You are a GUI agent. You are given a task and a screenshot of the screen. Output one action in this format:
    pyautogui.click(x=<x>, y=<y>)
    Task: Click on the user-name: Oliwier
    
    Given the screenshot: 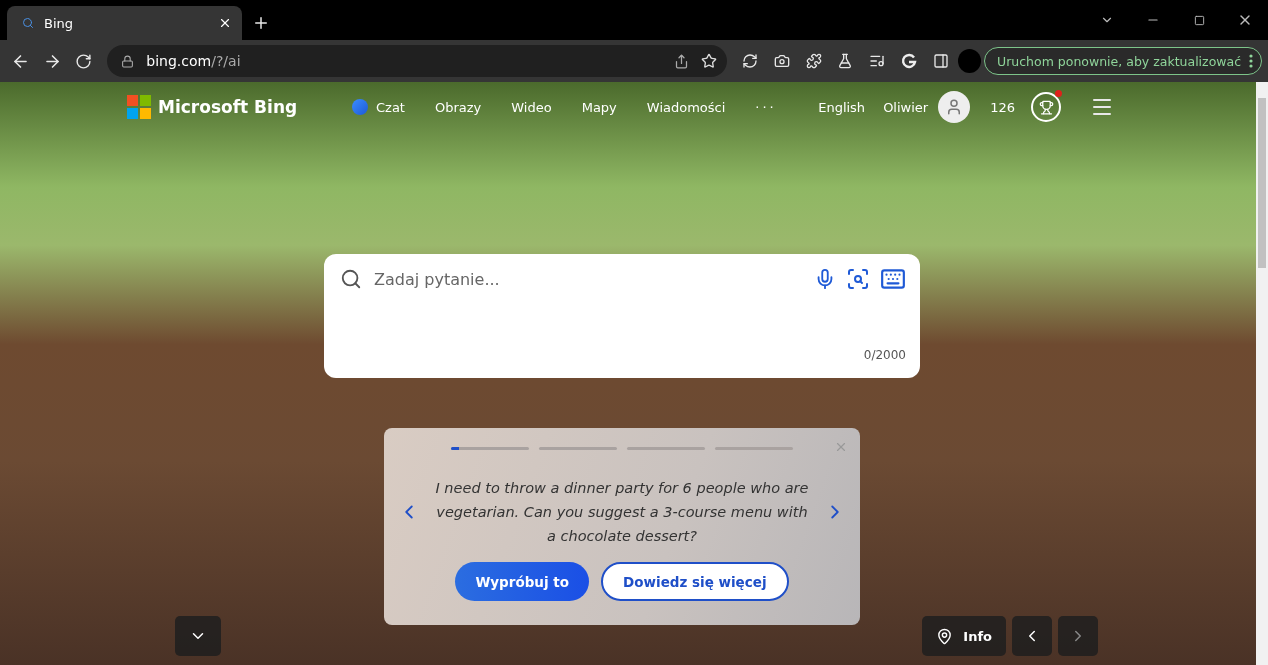 What is the action you would take?
    pyautogui.click(x=906, y=107)
    